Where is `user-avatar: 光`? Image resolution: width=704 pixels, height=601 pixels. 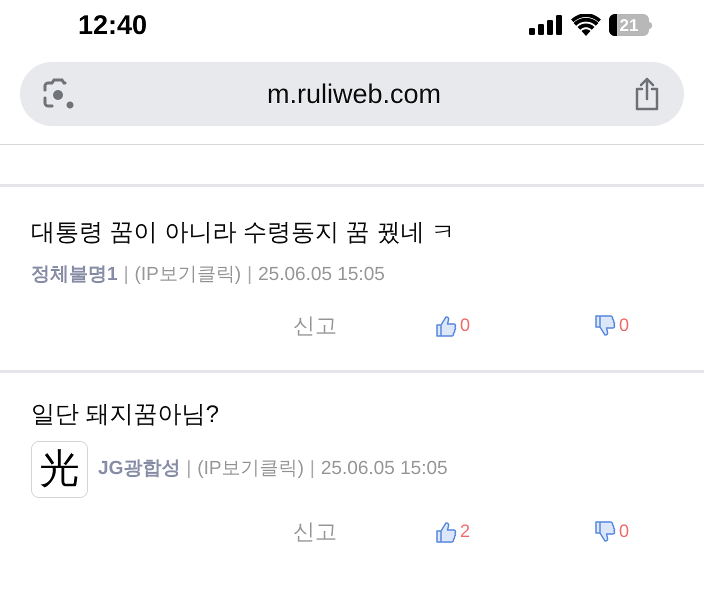 user-avatar: 光 is located at coordinates (59, 469).